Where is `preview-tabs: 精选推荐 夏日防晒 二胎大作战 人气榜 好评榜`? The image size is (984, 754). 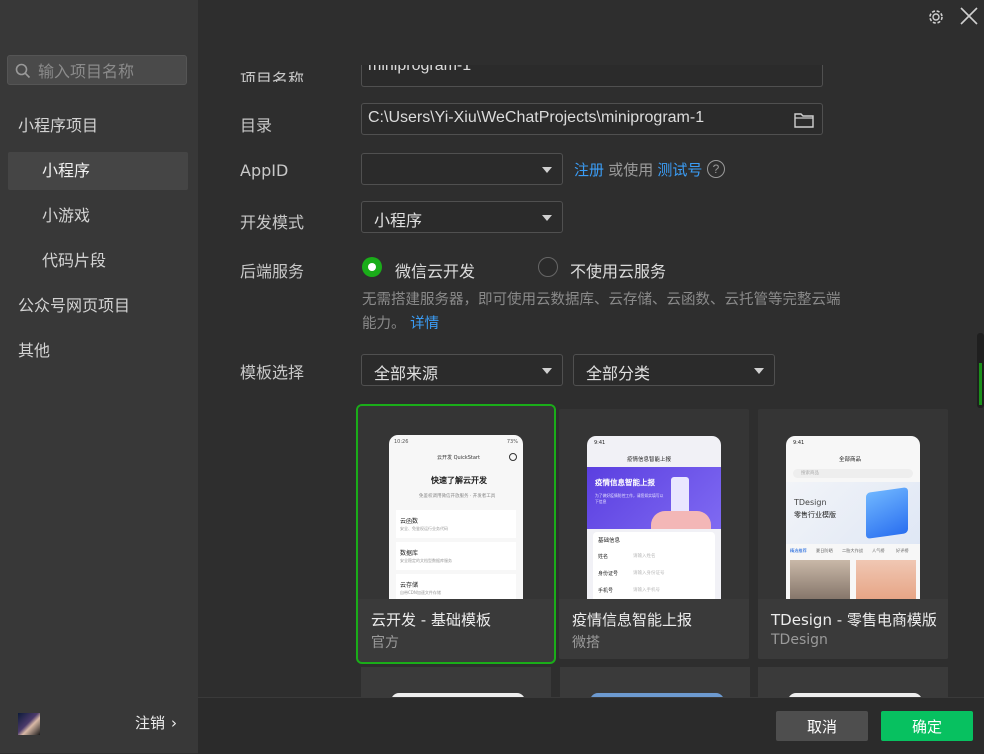 preview-tabs: 精选推荐 夏日防晒 二胎大作战 人气榜 好评榜 is located at coordinates (849, 550).